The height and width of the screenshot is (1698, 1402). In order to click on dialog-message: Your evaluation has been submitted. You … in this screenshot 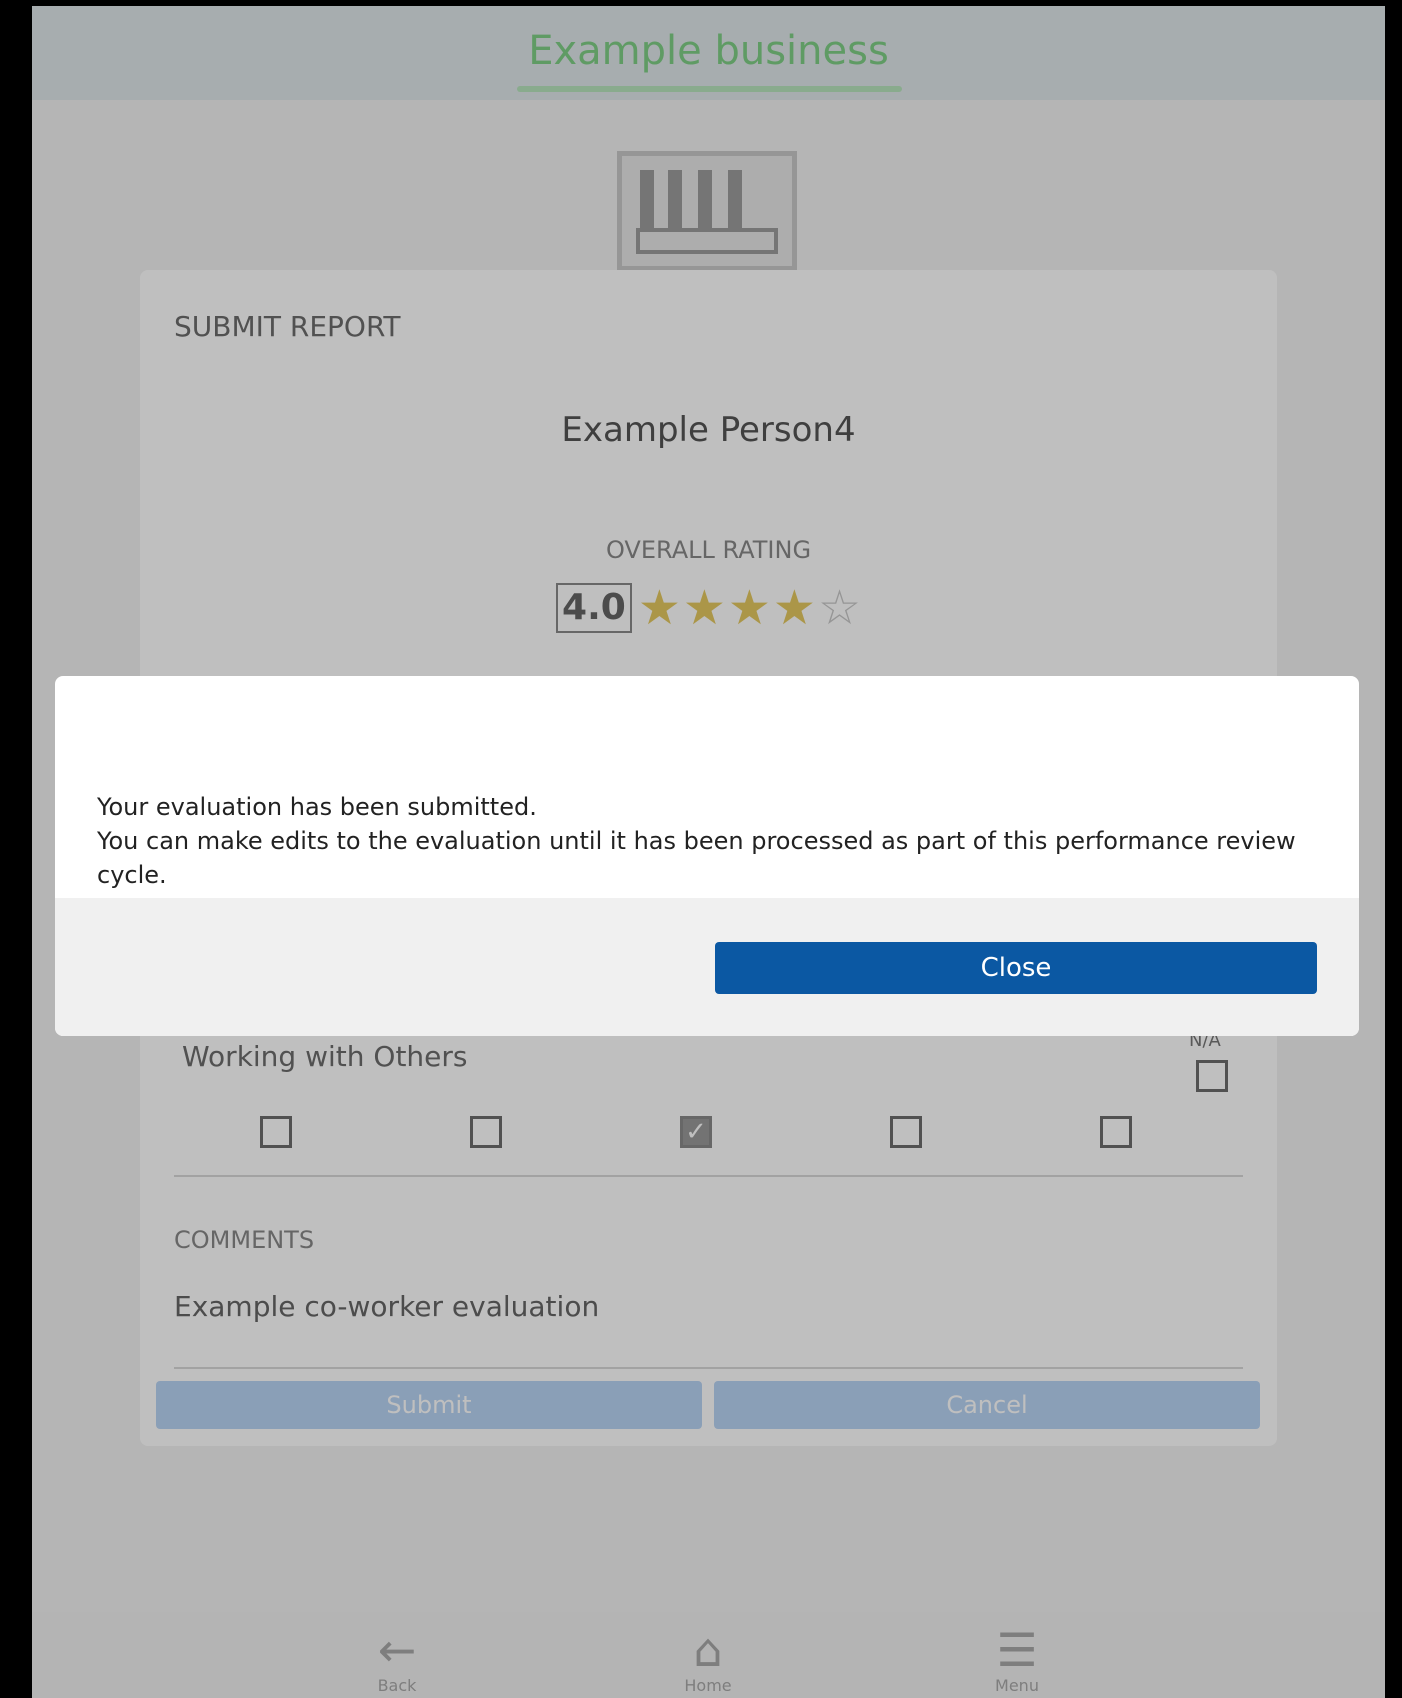, I will do `click(728, 841)`.